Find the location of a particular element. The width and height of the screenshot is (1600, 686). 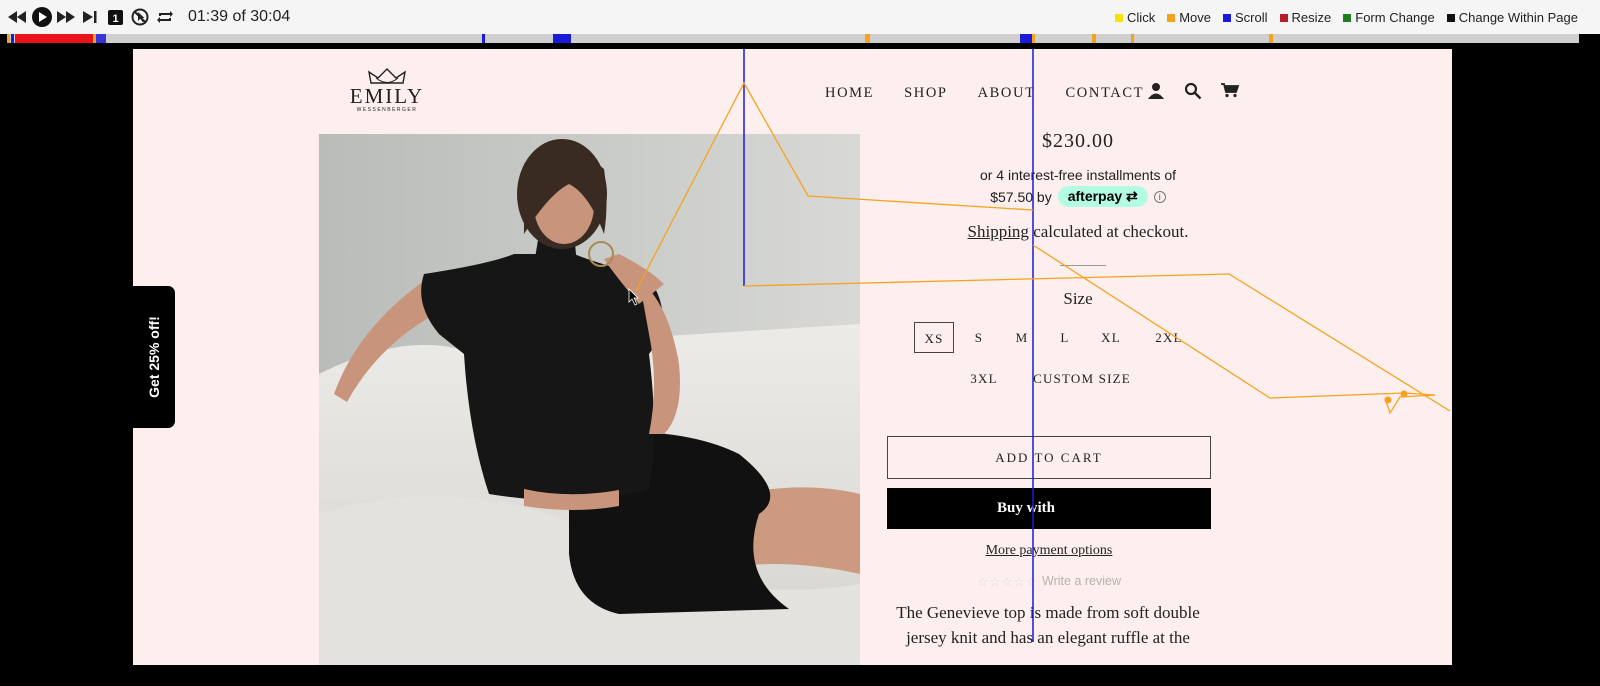

buy-with-button: Buy with is located at coordinates (1049, 508).